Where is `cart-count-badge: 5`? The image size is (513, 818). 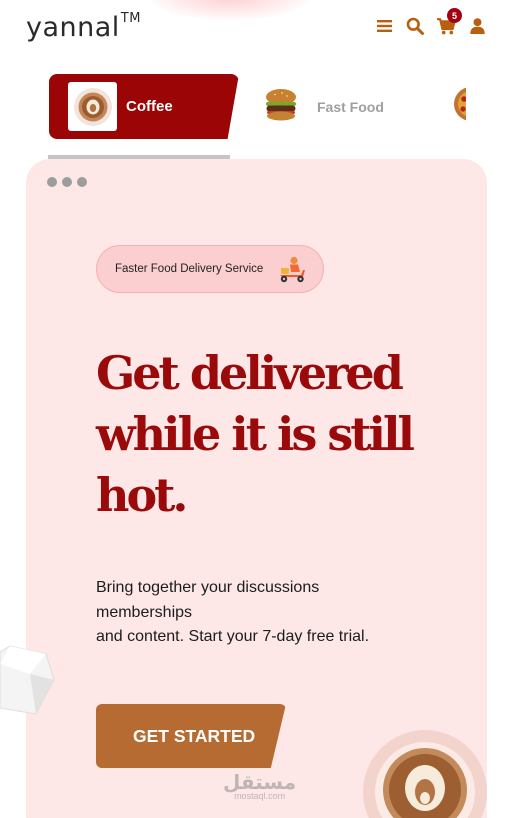 cart-count-badge: 5 is located at coordinates (454, 15).